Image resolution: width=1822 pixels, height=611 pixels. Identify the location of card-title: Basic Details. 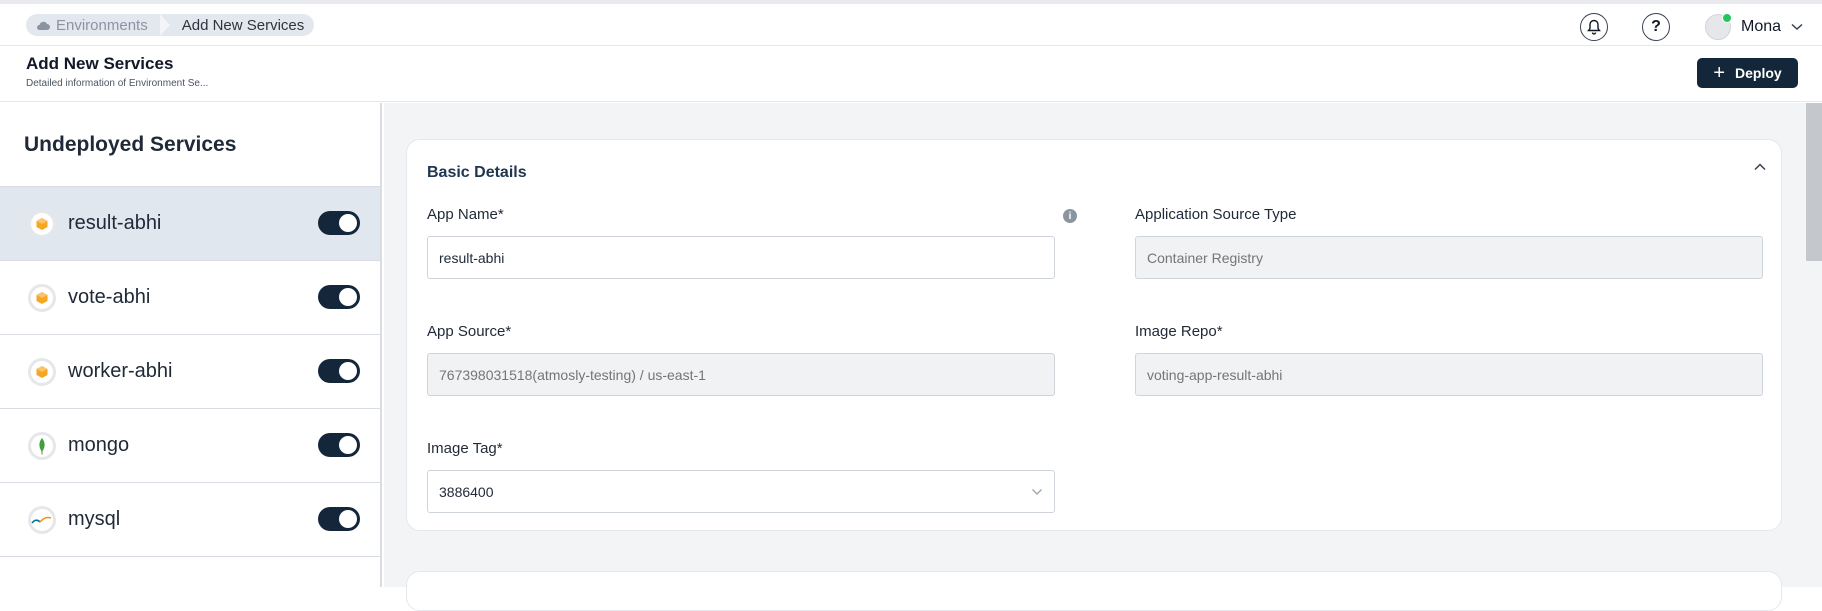
(477, 172).